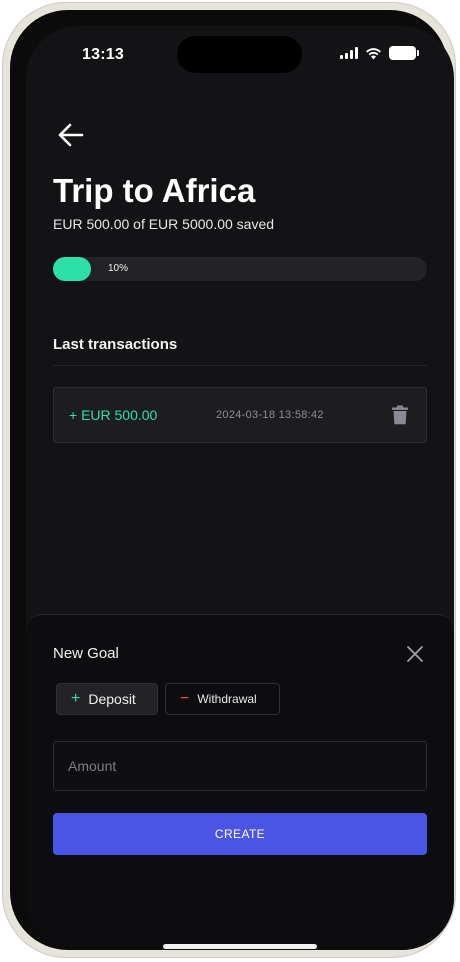 The height and width of the screenshot is (962, 460). I want to click on transaction-row: + EUR 500.00 2024-03-18 13:58:42, so click(240, 415).